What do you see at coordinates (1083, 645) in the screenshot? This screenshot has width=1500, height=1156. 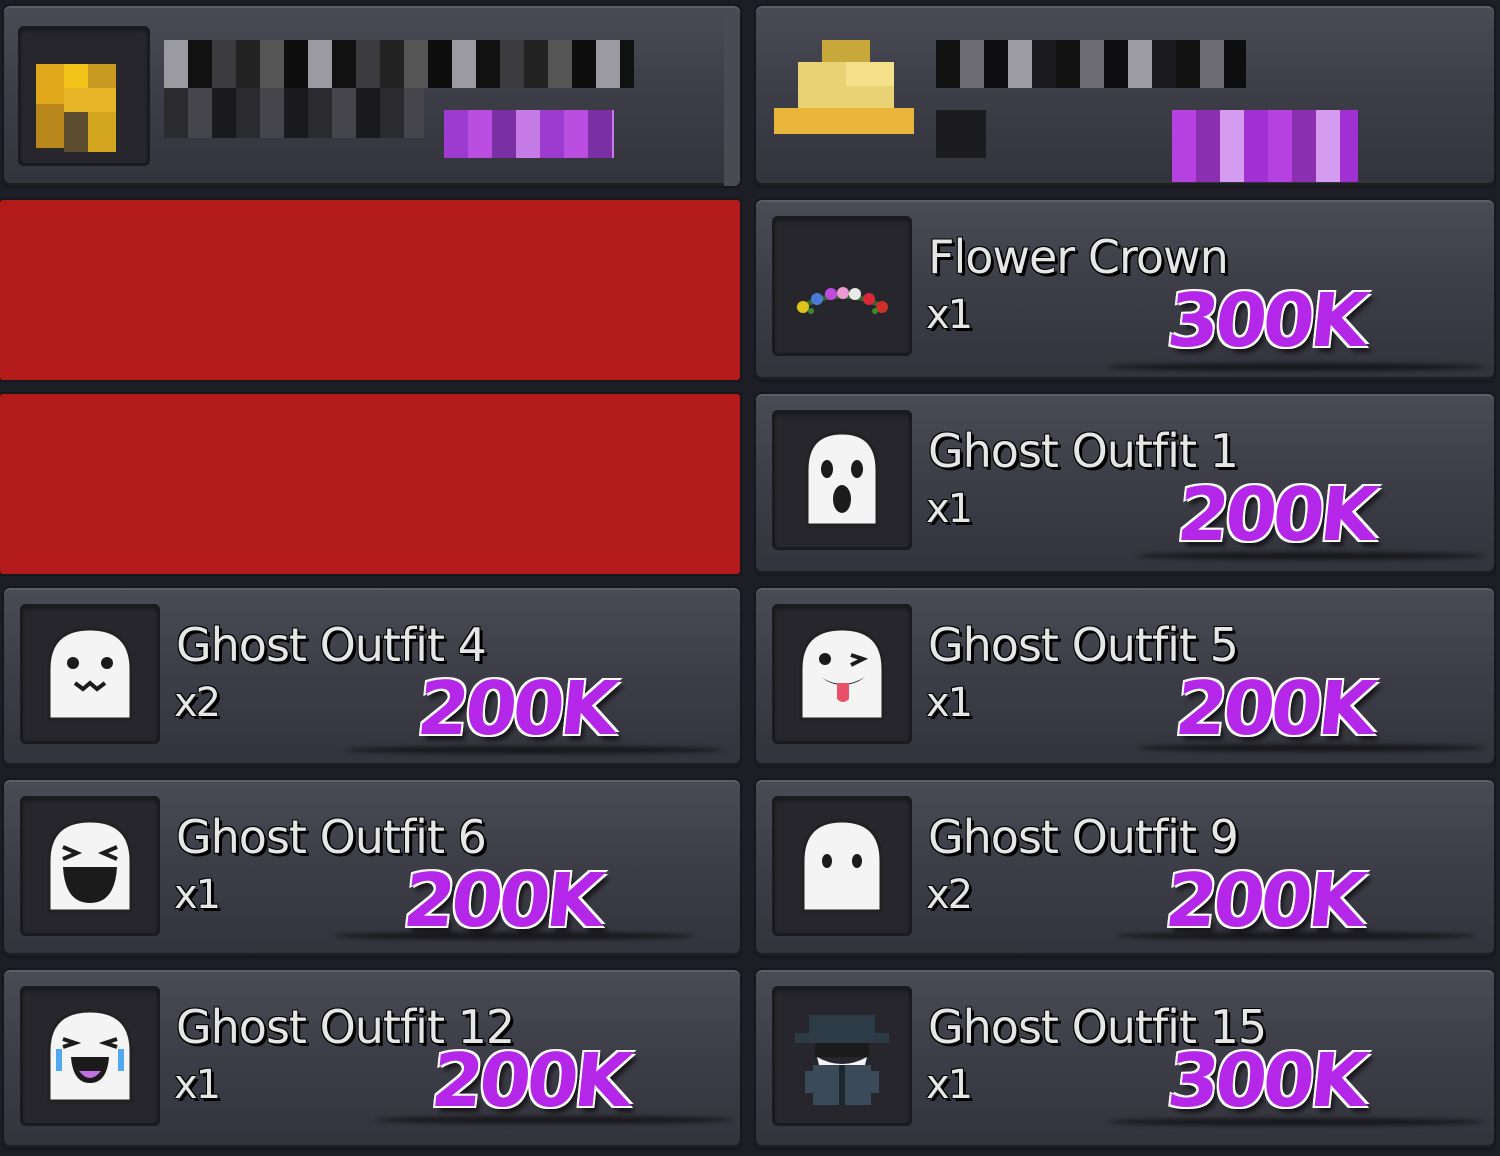 I see `item-name: Ghost Outfit 5` at bounding box center [1083, 645].